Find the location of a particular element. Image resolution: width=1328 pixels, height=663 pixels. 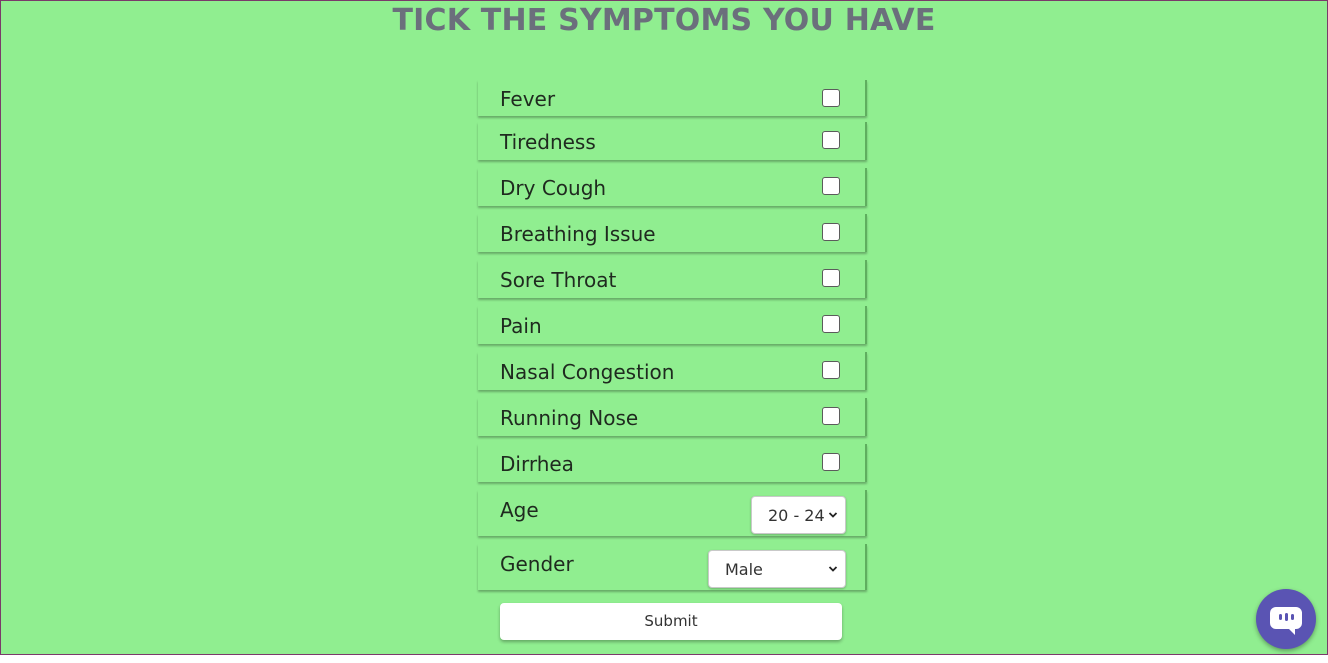

symptom-row-sore-throat: Sore Throat is located at coordinates (672, 279).